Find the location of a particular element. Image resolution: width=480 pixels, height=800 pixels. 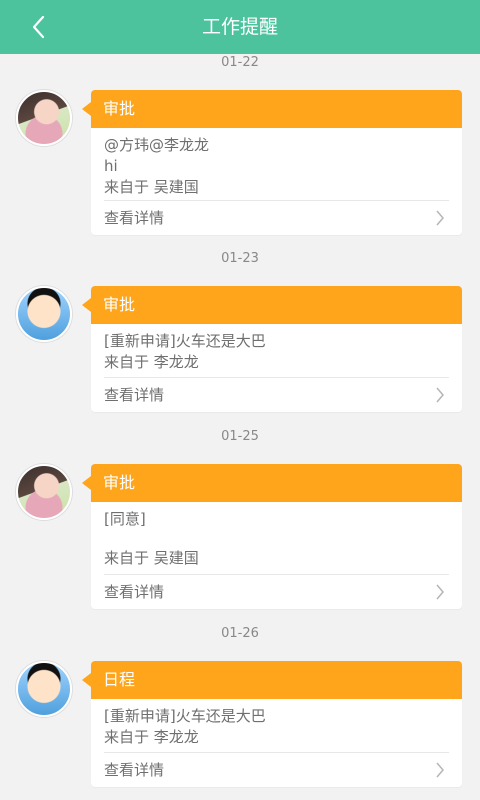

notification-card: 日程 [重新申请]火车还是大巴 来自于 李龙龙 查看详情 is located at coordinates (272, 724).